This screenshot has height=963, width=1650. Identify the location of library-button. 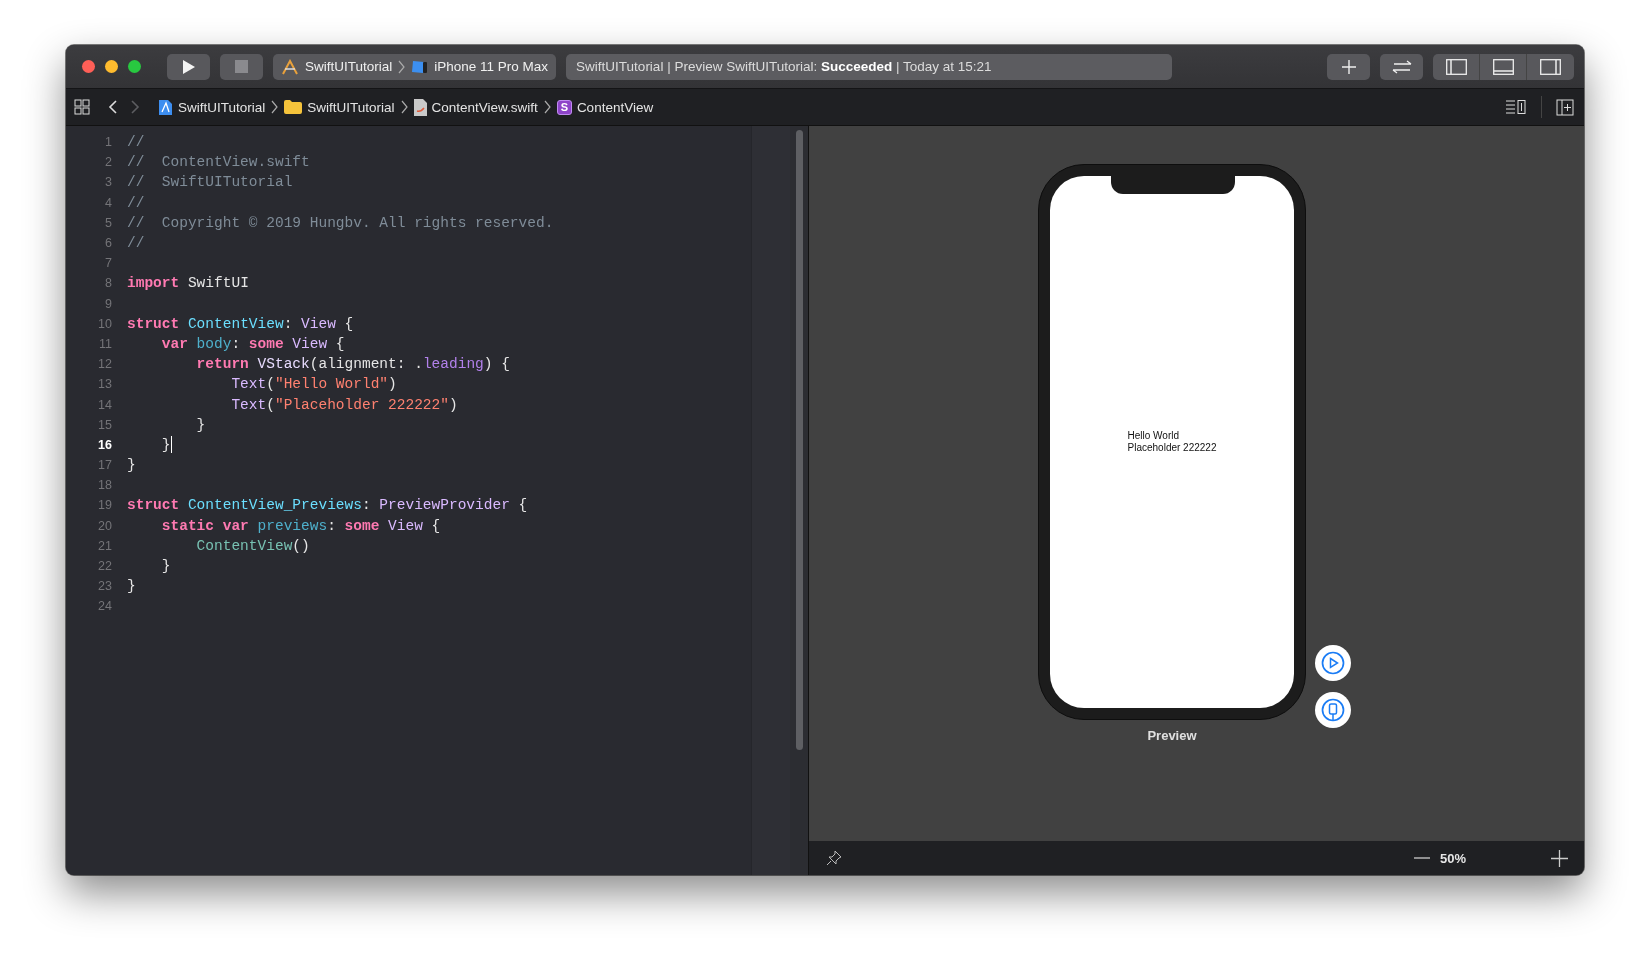
(1348, 66).